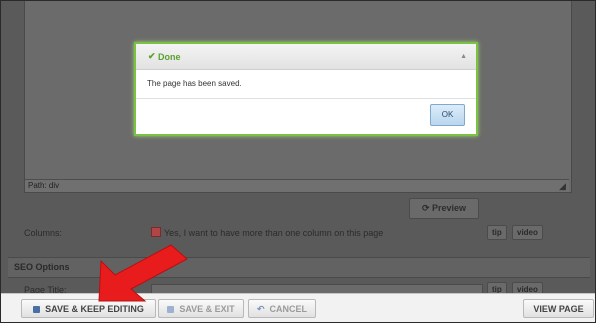 The width and height of the screenshot is (596, 323). I want to click on tip-button: tip, so click(497, 232).